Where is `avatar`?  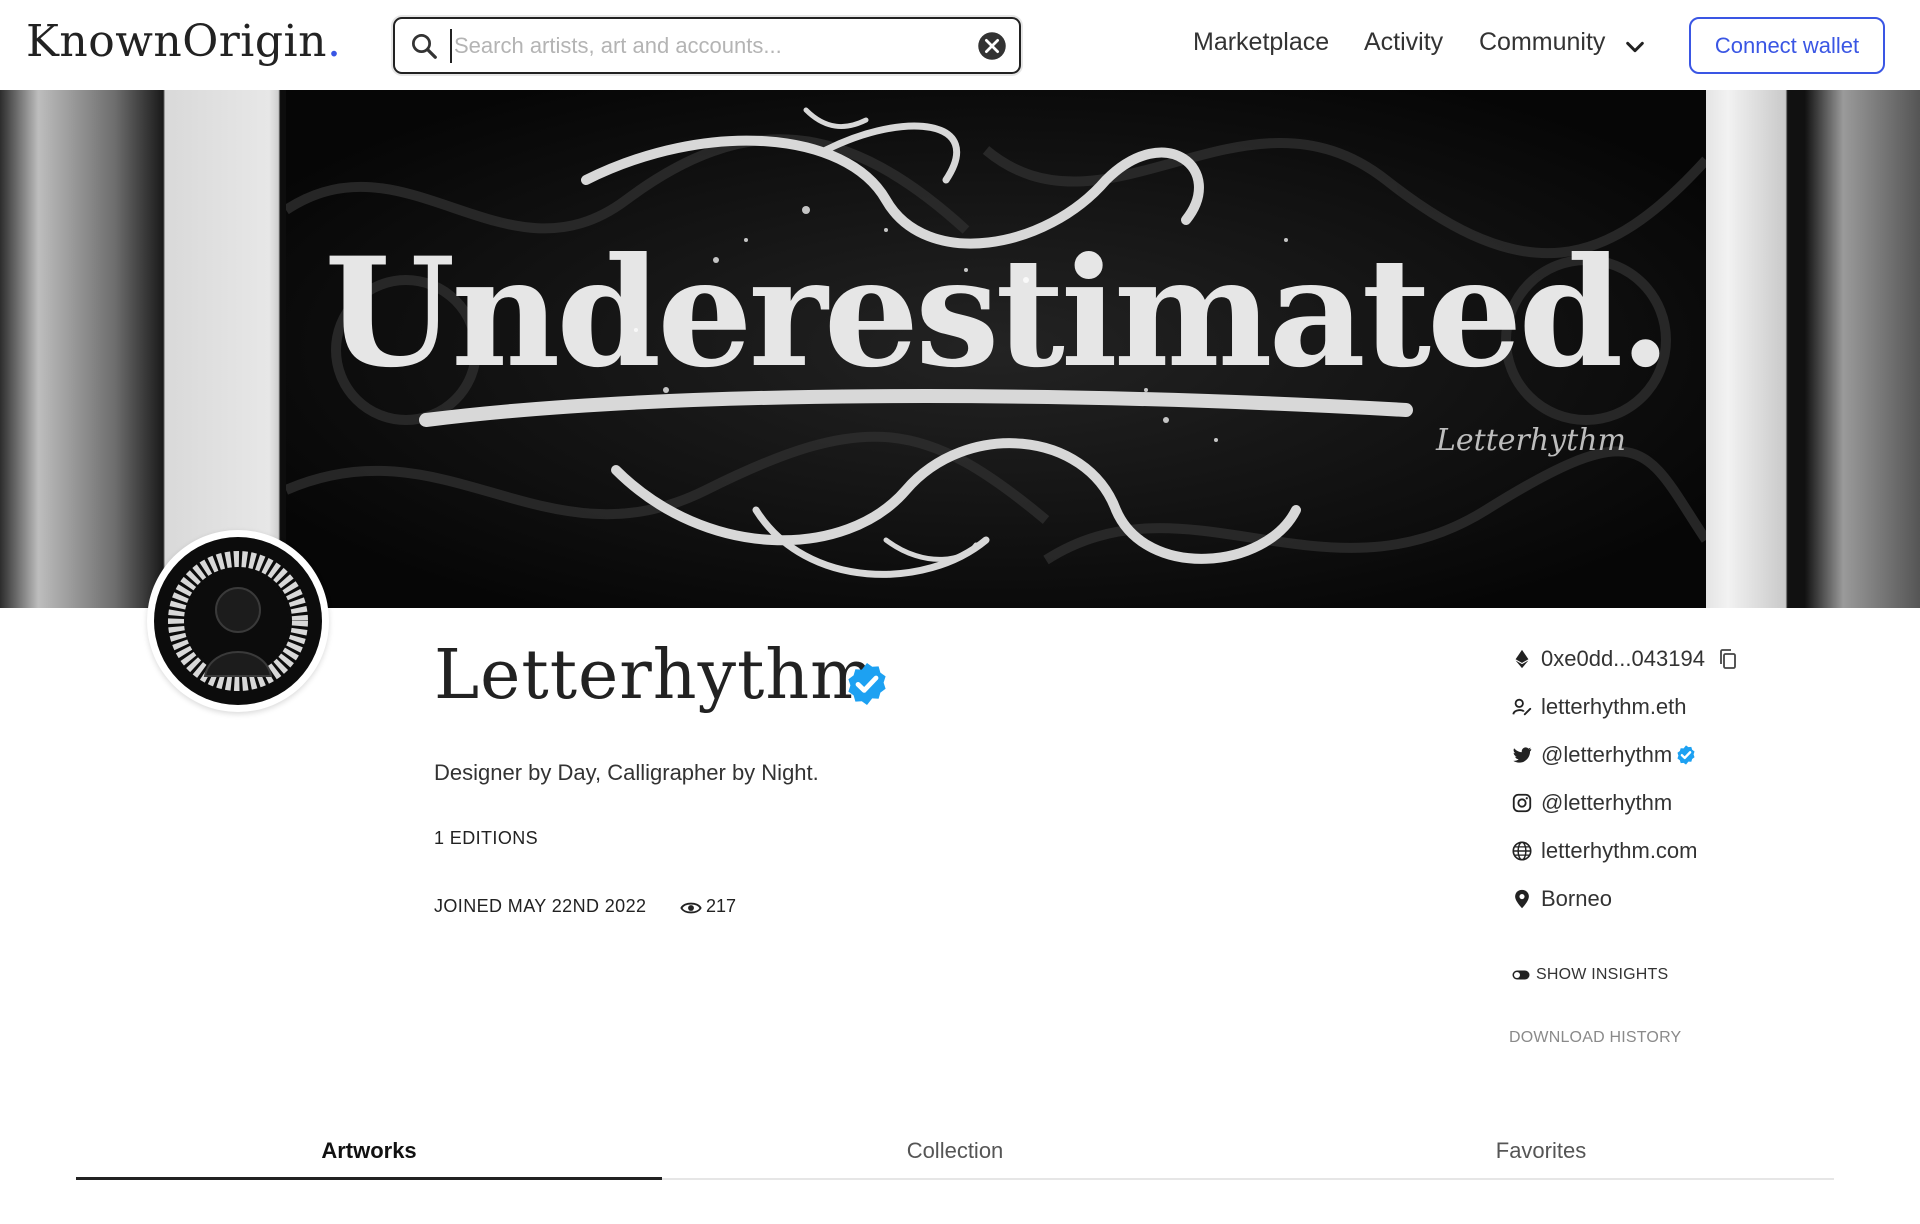 avatar is located at coordinates (238, 621).